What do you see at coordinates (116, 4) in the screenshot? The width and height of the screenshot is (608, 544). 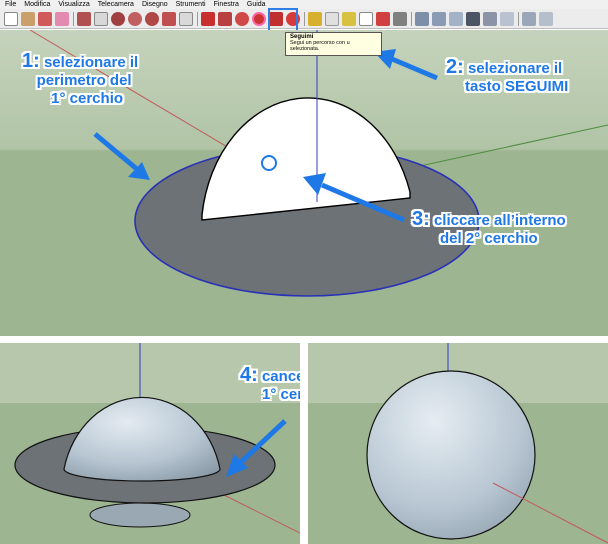 I see `menu-telecamera: Telecamera` at bounding box center [116, 4].